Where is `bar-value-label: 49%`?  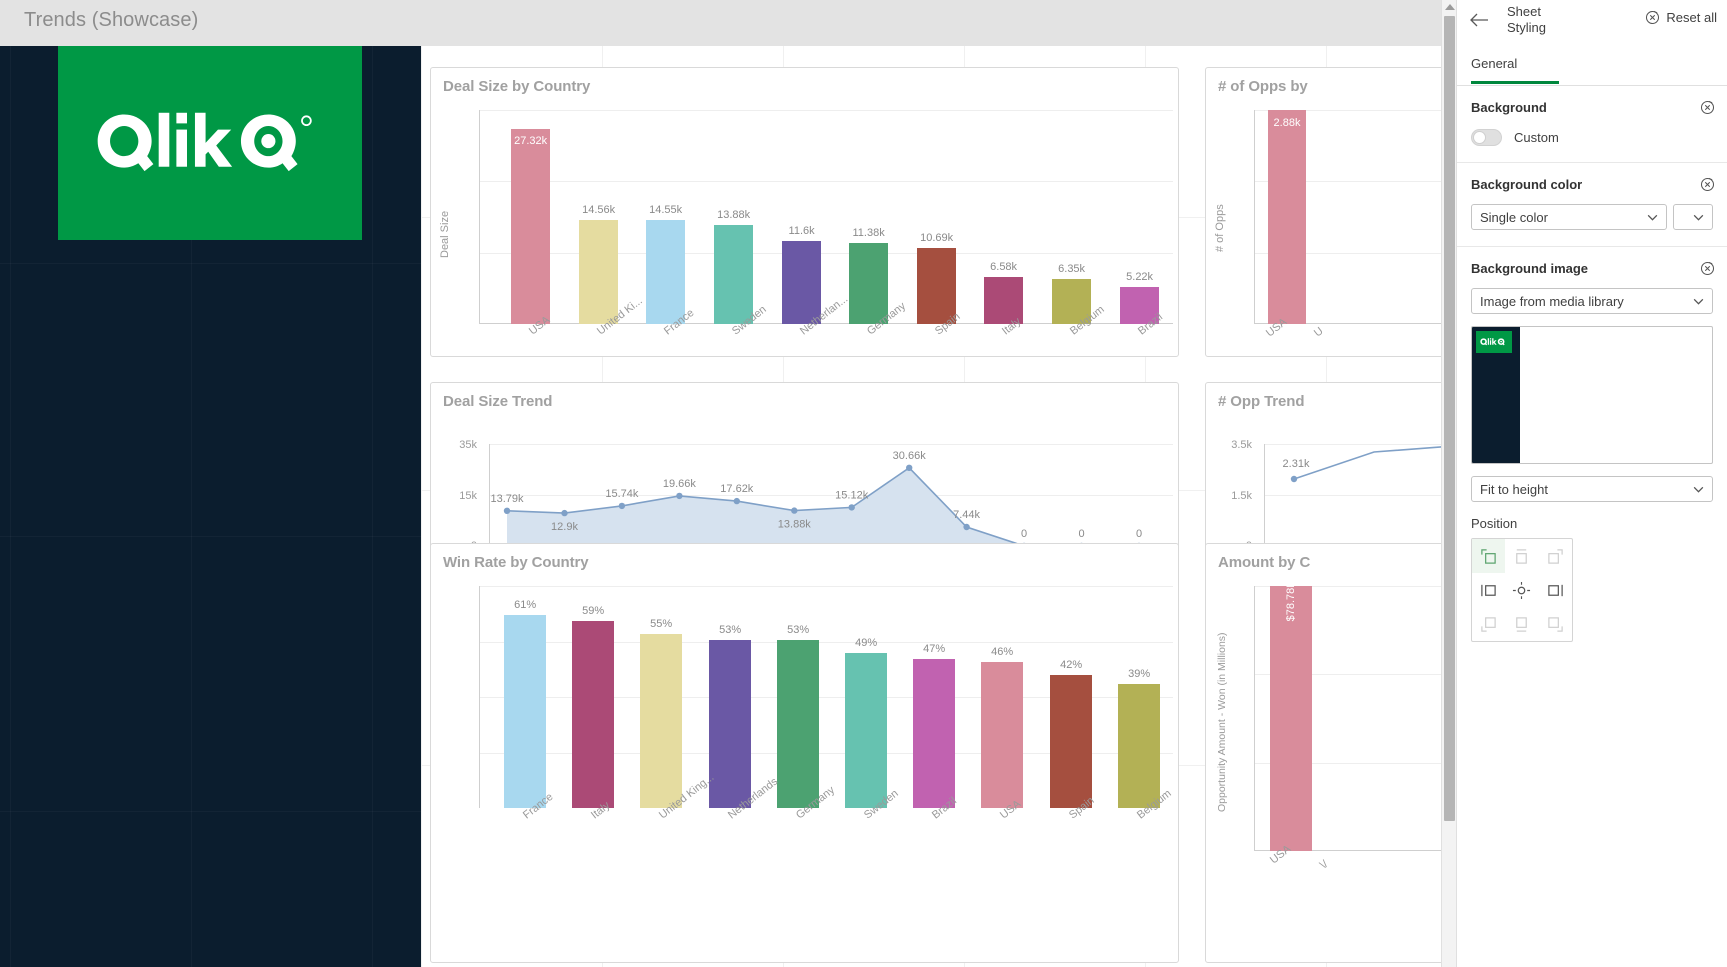
bar-value-label: 49% is located at coordinates (866, 643).